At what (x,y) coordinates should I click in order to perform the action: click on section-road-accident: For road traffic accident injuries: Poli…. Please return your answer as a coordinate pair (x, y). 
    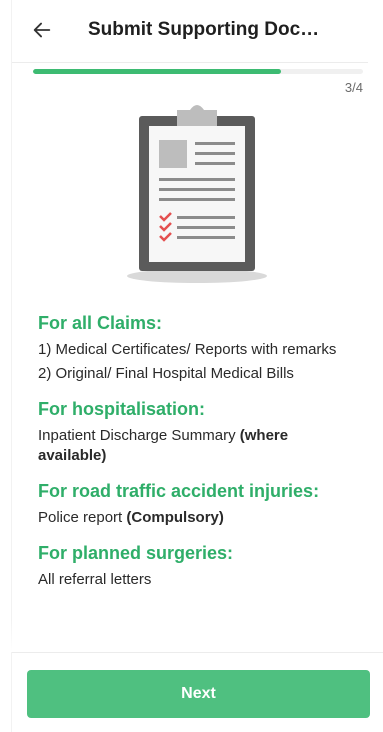
    Looking at the image, I should click on (195, 504).